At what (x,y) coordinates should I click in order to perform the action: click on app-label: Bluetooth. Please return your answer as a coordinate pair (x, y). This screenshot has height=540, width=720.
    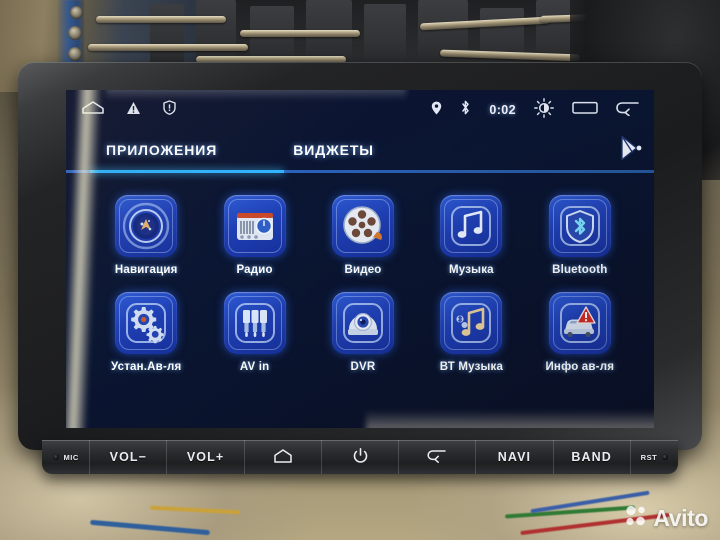
    Looking at the image, I should click on (580, 270).